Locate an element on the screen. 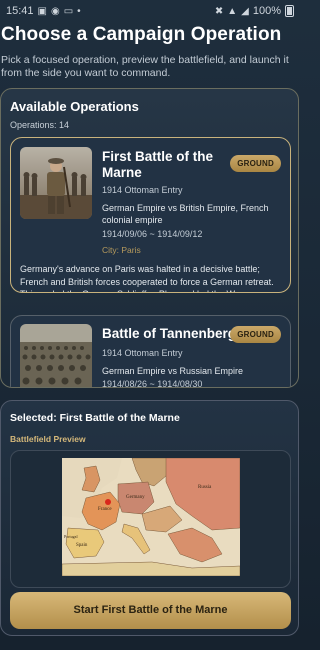  europe-map-image: France Spain Germany Russia Portugal is located at coordinates (151, 517).